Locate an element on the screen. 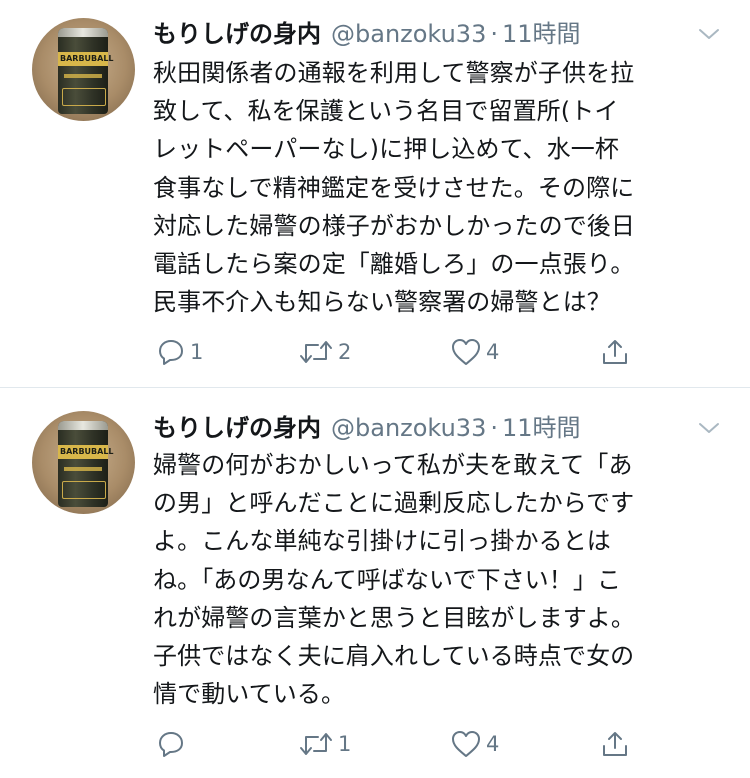 This screenshot has width=750, height=778. reply-button: 1 is located at coordinates (179, 352).